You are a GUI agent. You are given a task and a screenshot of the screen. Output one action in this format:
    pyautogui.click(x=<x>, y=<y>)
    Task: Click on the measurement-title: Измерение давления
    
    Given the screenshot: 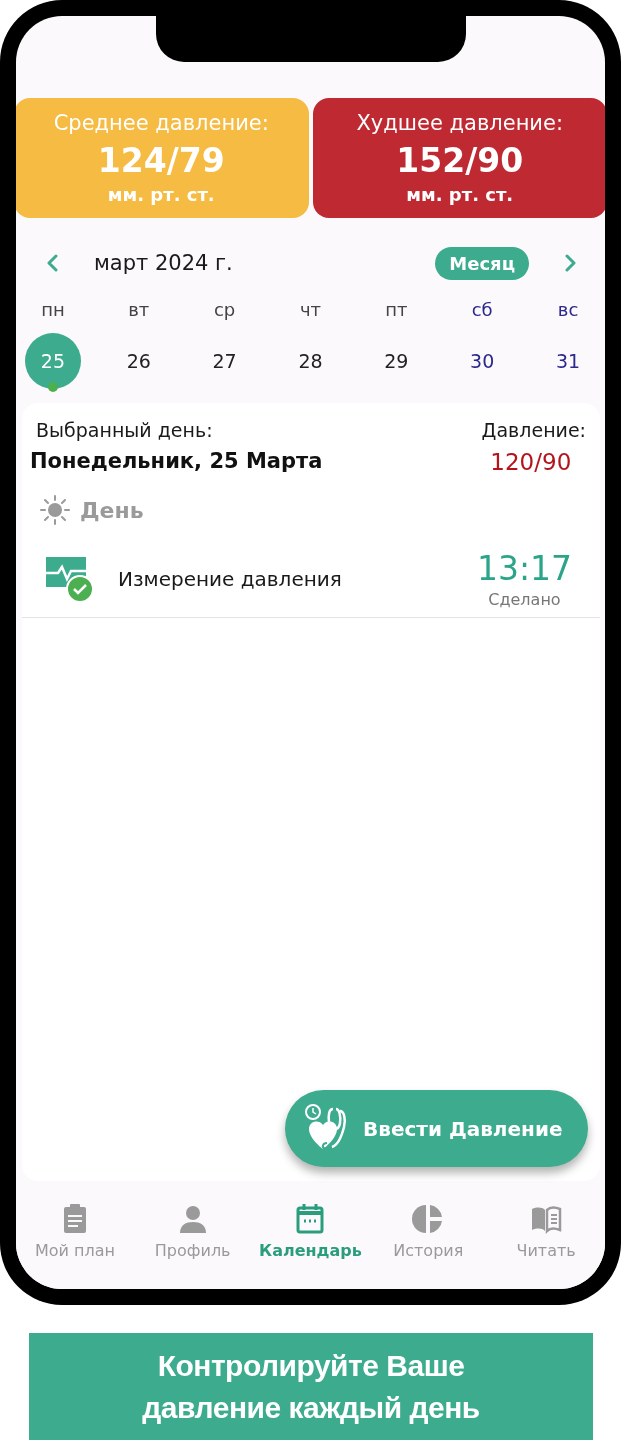 What is the action you would take?
    pyautogui.click(x=230, y=579)
    